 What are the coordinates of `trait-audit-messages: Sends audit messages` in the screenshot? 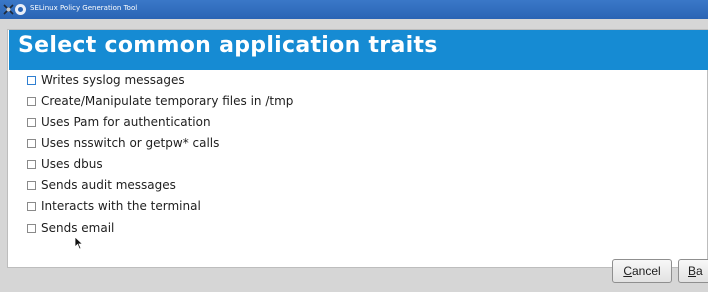 It's located at (101, 185).